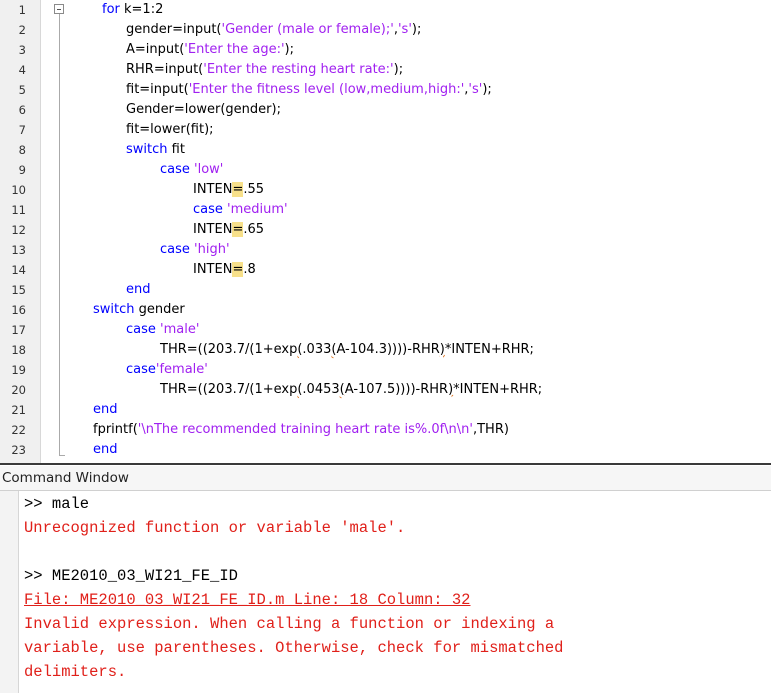 The image size is (771, 693). Describe the element at coordinates (191, 170) in the screenshot. I see `code-line: case 'low'` at that location.